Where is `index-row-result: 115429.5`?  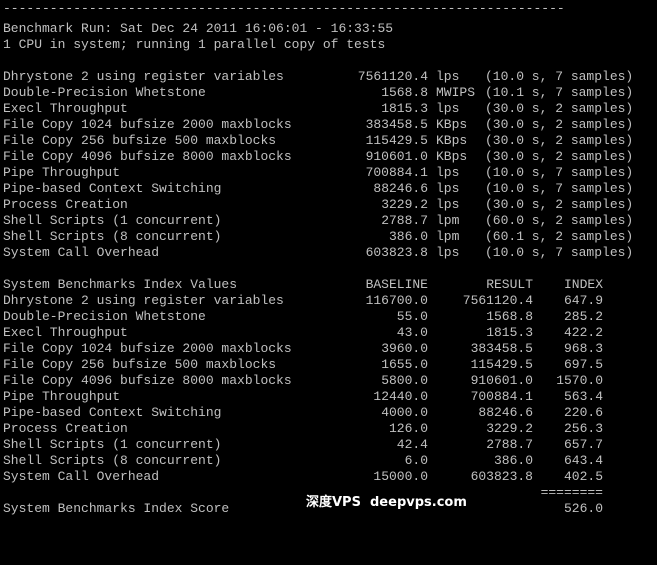 index-row-result: 115429.5 is located at coordinates (501, 364).